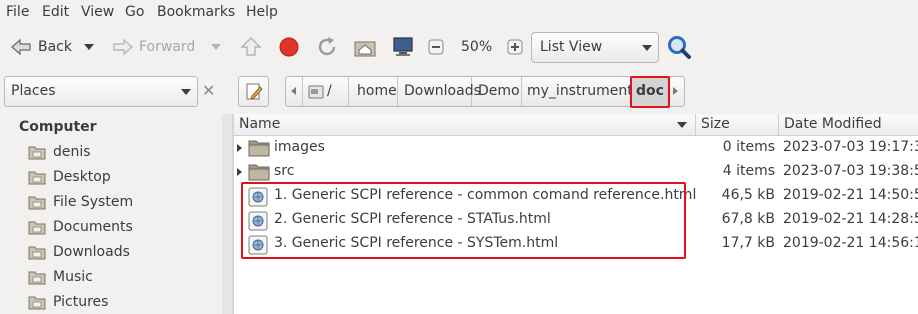 The image size is (918, 314). Describe the element at coordinates (459, 47) in the screenshot. I see `toolbar: Back Forward 50%` at that location.